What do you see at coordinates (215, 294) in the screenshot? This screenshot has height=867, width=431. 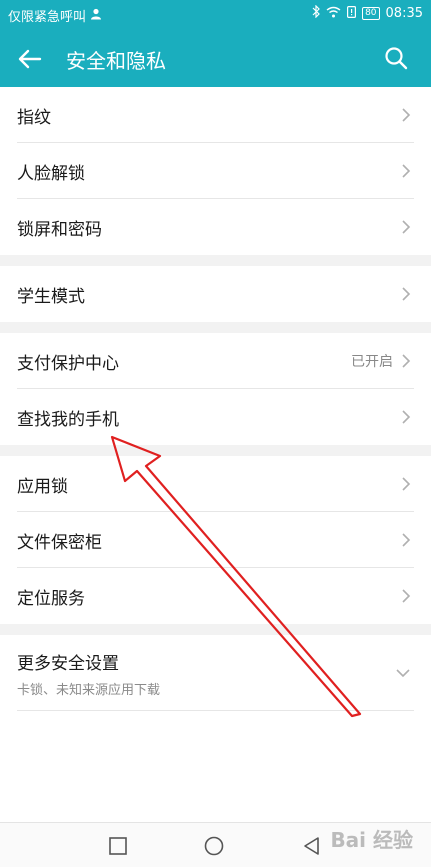 I see `list-item-student-mode: 学生模式` at bounding box center [215, 294].